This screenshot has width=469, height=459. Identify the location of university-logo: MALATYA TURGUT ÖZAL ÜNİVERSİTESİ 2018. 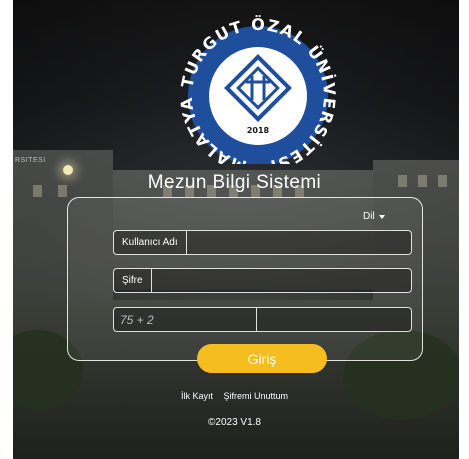
(258, 95).